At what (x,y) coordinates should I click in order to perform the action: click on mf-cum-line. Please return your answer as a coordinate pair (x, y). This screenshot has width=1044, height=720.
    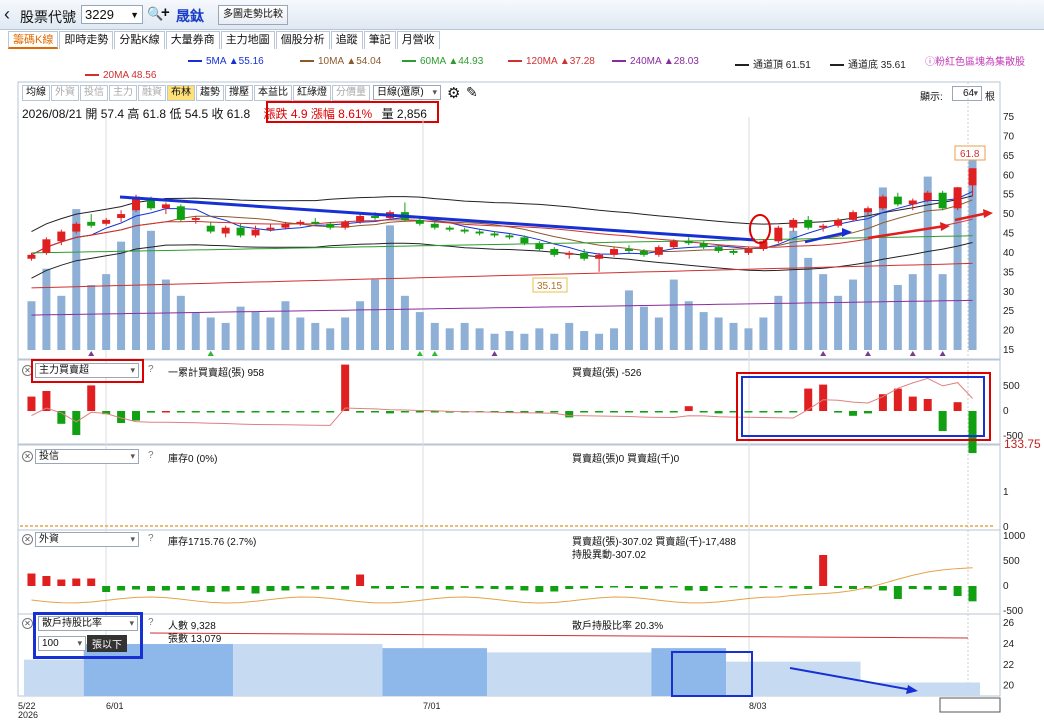
    Looking at the image, I should click on (502, 401).